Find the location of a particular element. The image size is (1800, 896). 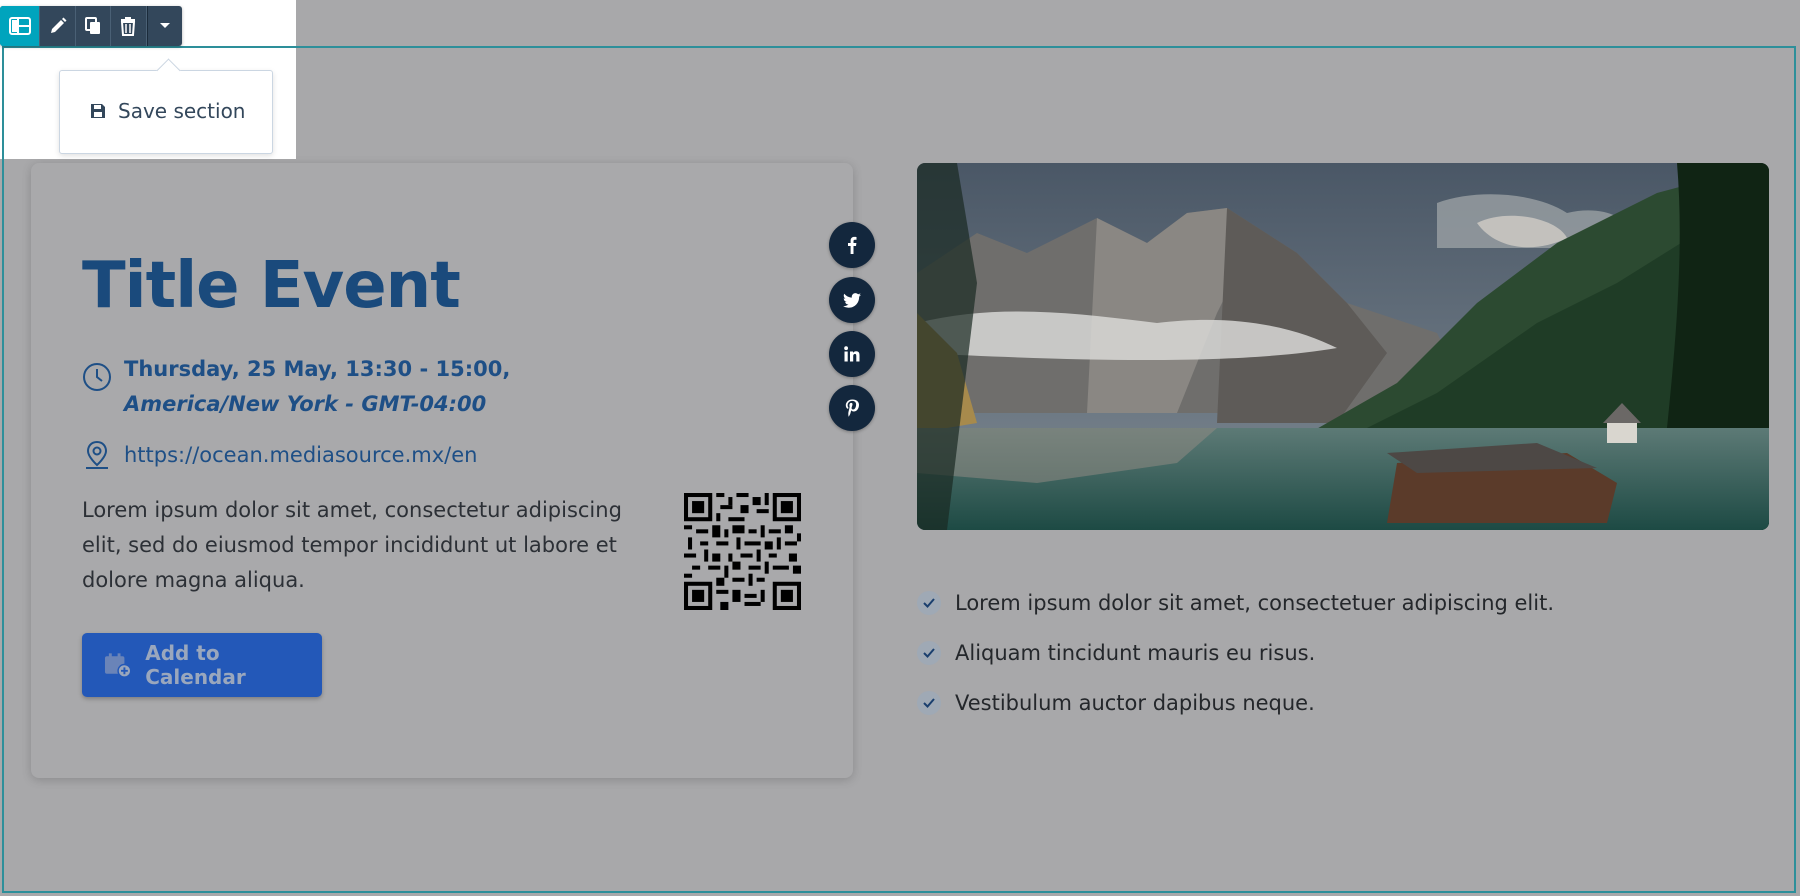

event-title: Title Event is located at coordinates (271, 286).